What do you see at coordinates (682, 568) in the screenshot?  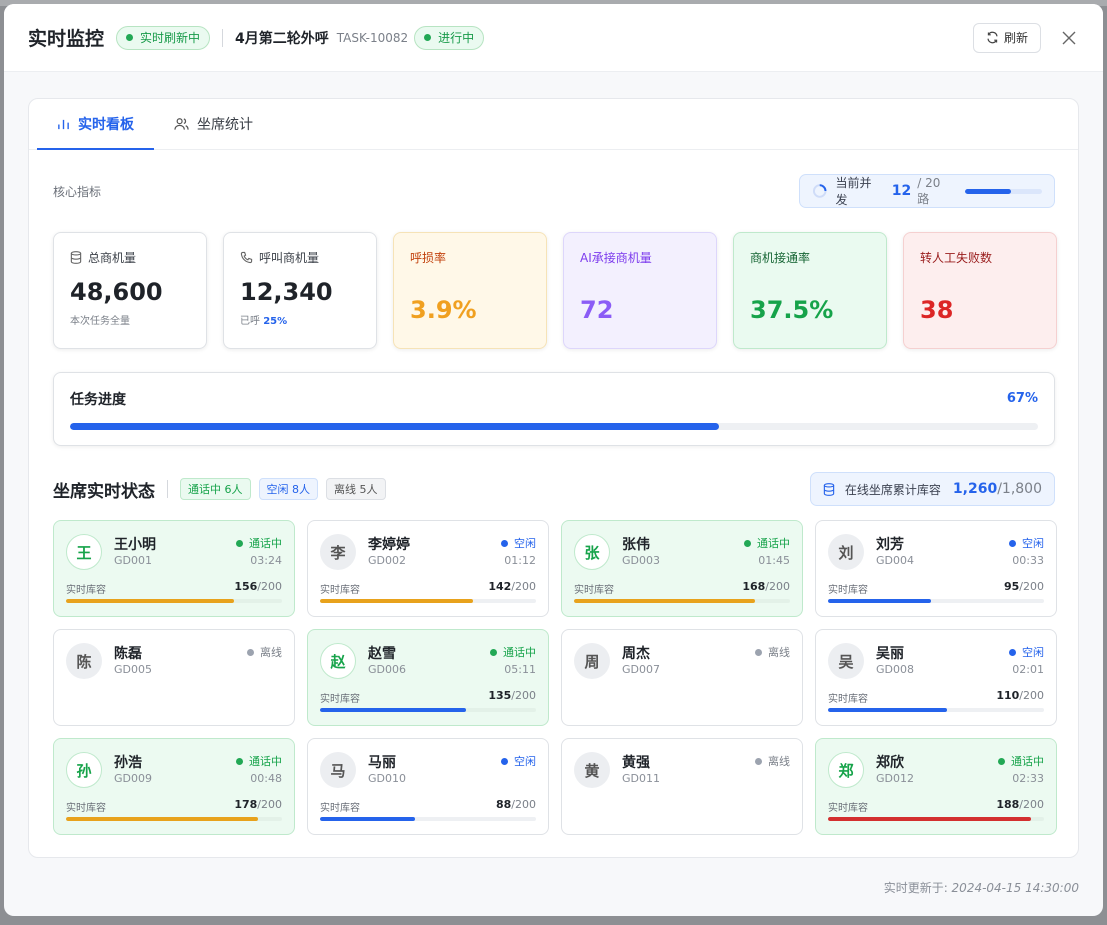 I see `agent-card: 张张伟 GD003 通话中 01:45 实时库容 168/200` at bounding box center [682, 568].